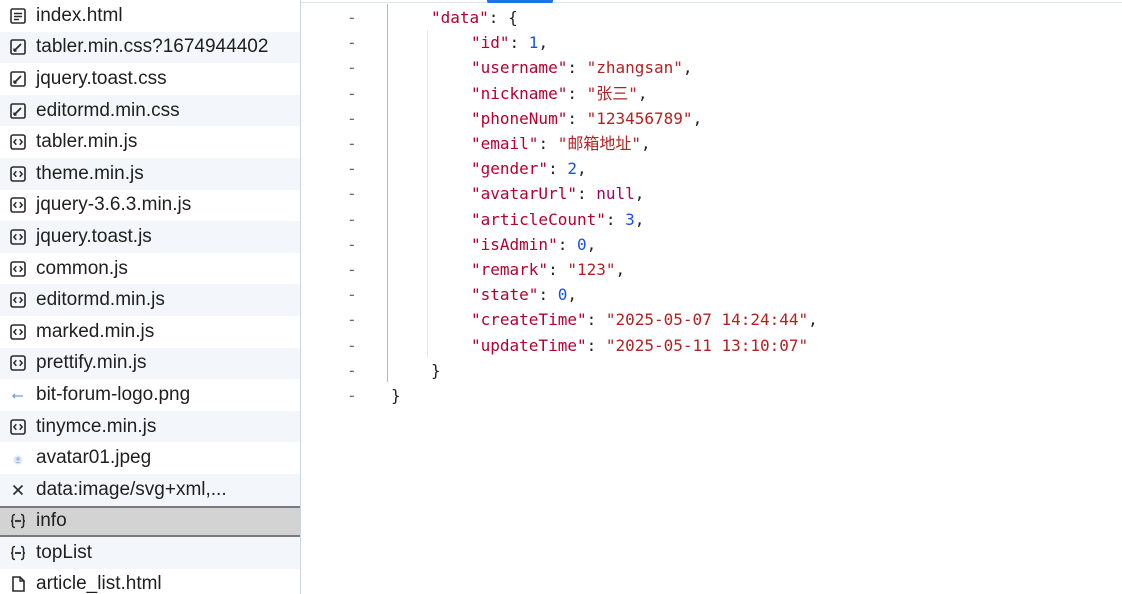 The width and height of the screenshot is (1122, 594). What do you see at coordinates (711, 42) in the screenshot?
I see `json-line: - "id": 1,` at bounding box center [711, 42].